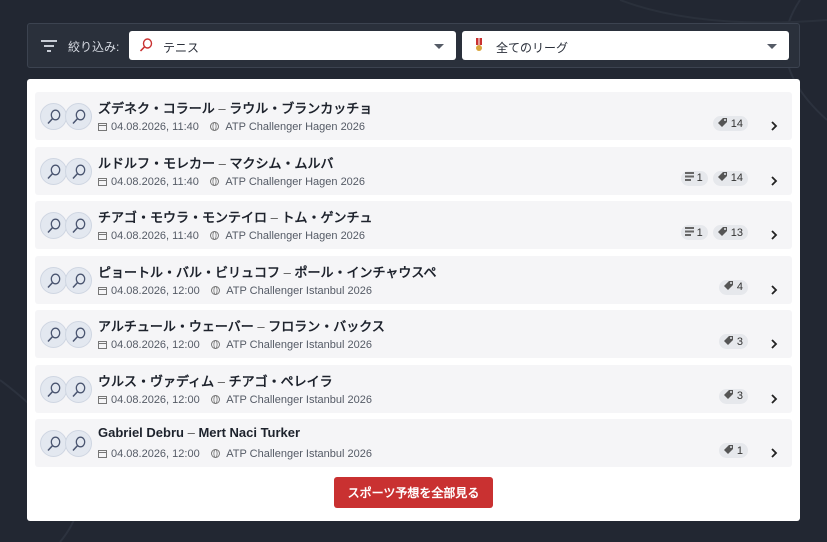 This screenshot has height=542, width=827. What do you see at coordinates (267, 271) in the screenshot?
I see `match-title: ピョートル・バル・ビリュコフ – ポール・インチャウスペ` at bounding box center [267, 271].